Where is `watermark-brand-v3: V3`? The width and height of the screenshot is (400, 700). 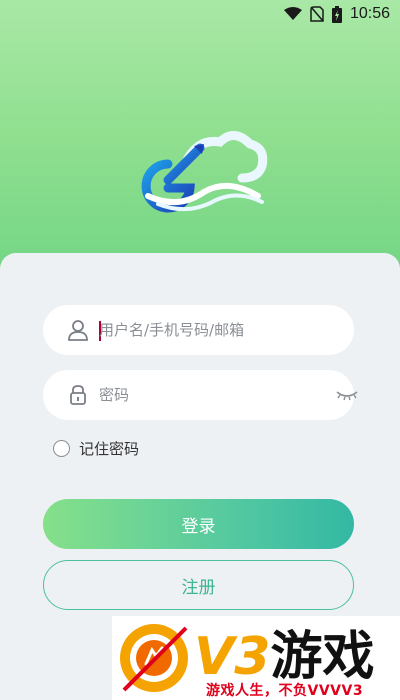
watermark-brand-v3: V3 is located at coordinates (232, 657).